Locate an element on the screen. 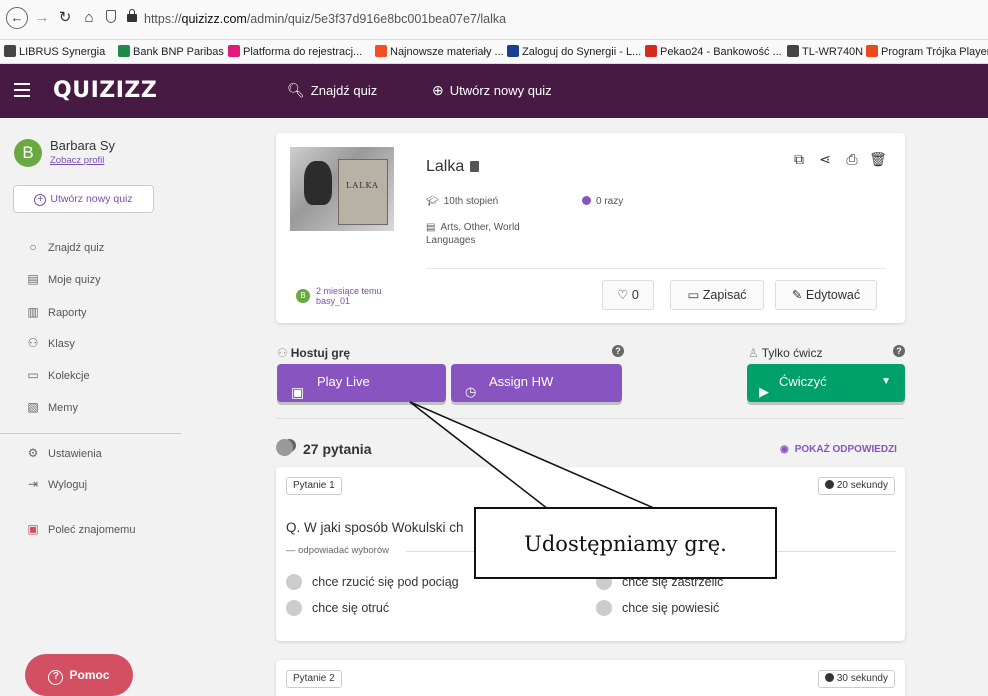 This screenshot has width=988, height=696. delete-icon: 🗑︎ is located at coordinates (878, 159).